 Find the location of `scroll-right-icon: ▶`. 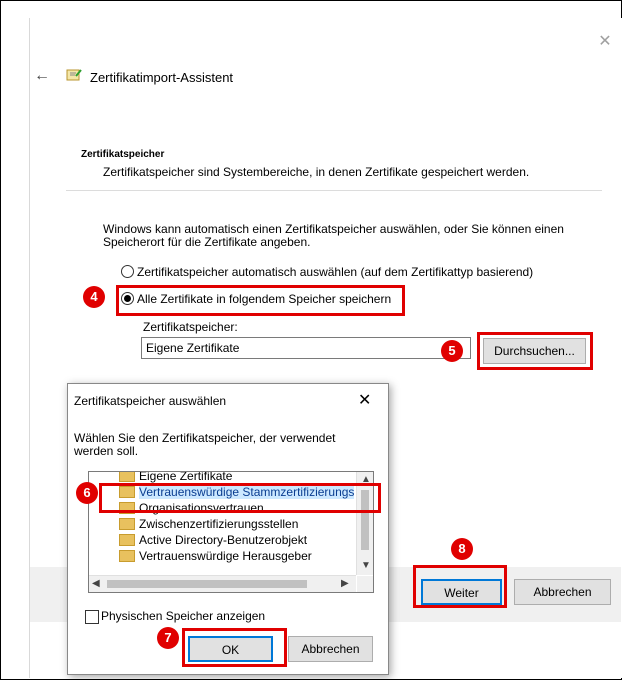

scroll-right-icon: ▶ is located at coordinates (345, 583).